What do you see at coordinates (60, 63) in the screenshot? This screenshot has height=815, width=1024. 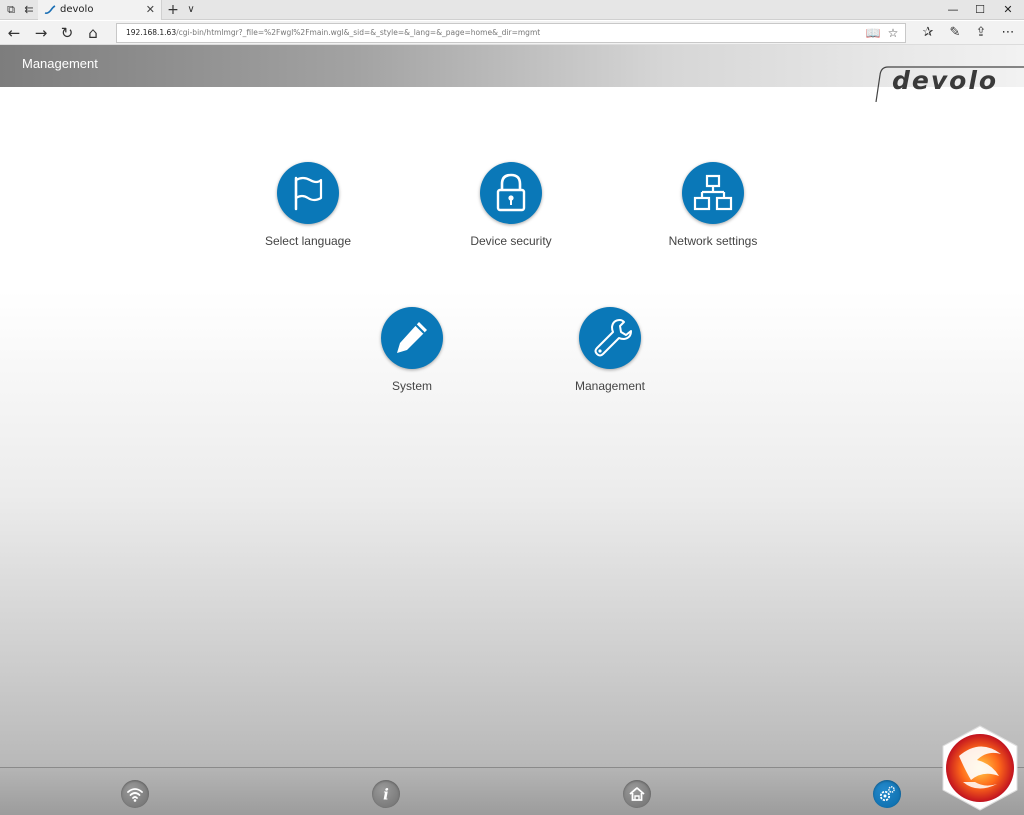 I see `page-title: Management` at bounding box center [60, 63].